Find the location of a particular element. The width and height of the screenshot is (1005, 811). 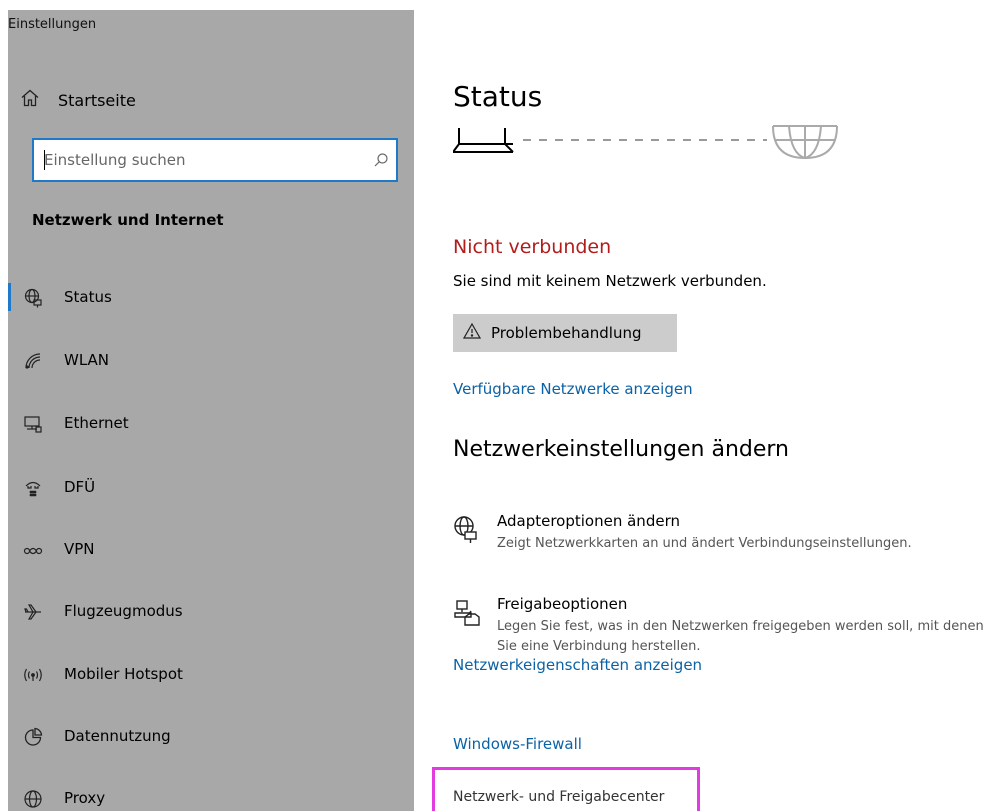

section-heading: Netzwerk und Internet is located at coordinates (128, 220).